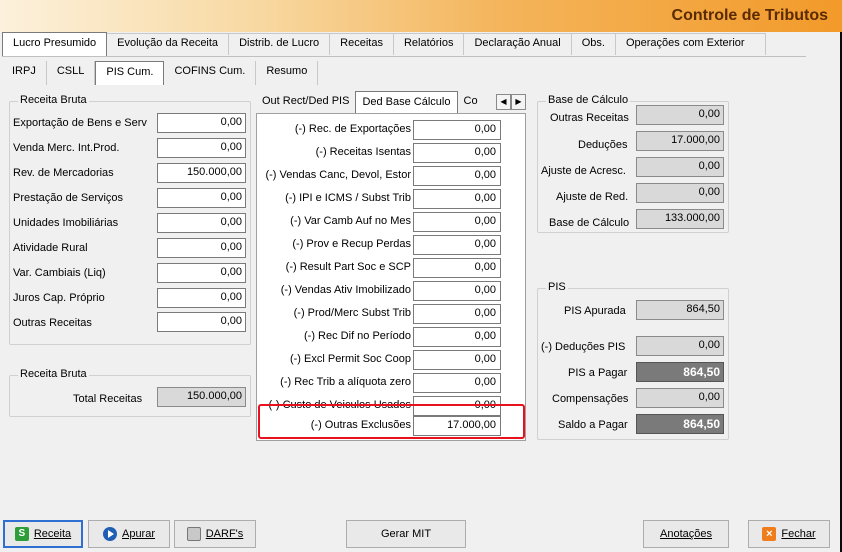 This screenshot has width=842, height=552. What do you see at coordinates (589, 118) in the screenshot?
I see `outras-receitas-bc-label: Outras Receitas` at bounding box center [589, 118].